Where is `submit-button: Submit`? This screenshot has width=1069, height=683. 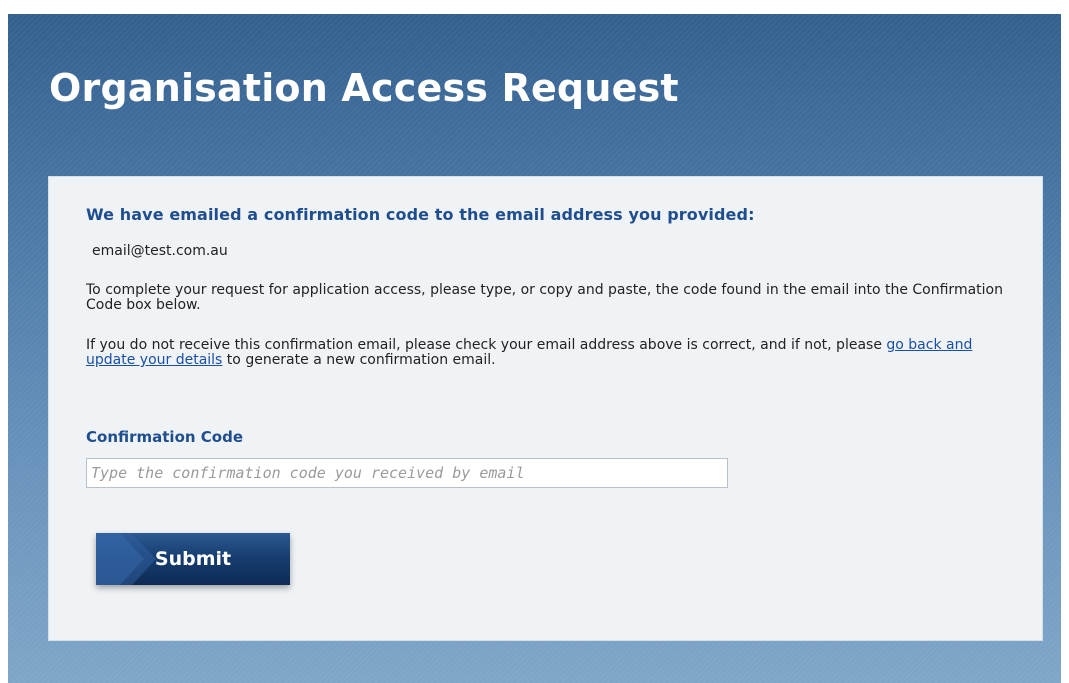
submit-button: Submit is located at coordinates (193, 559).